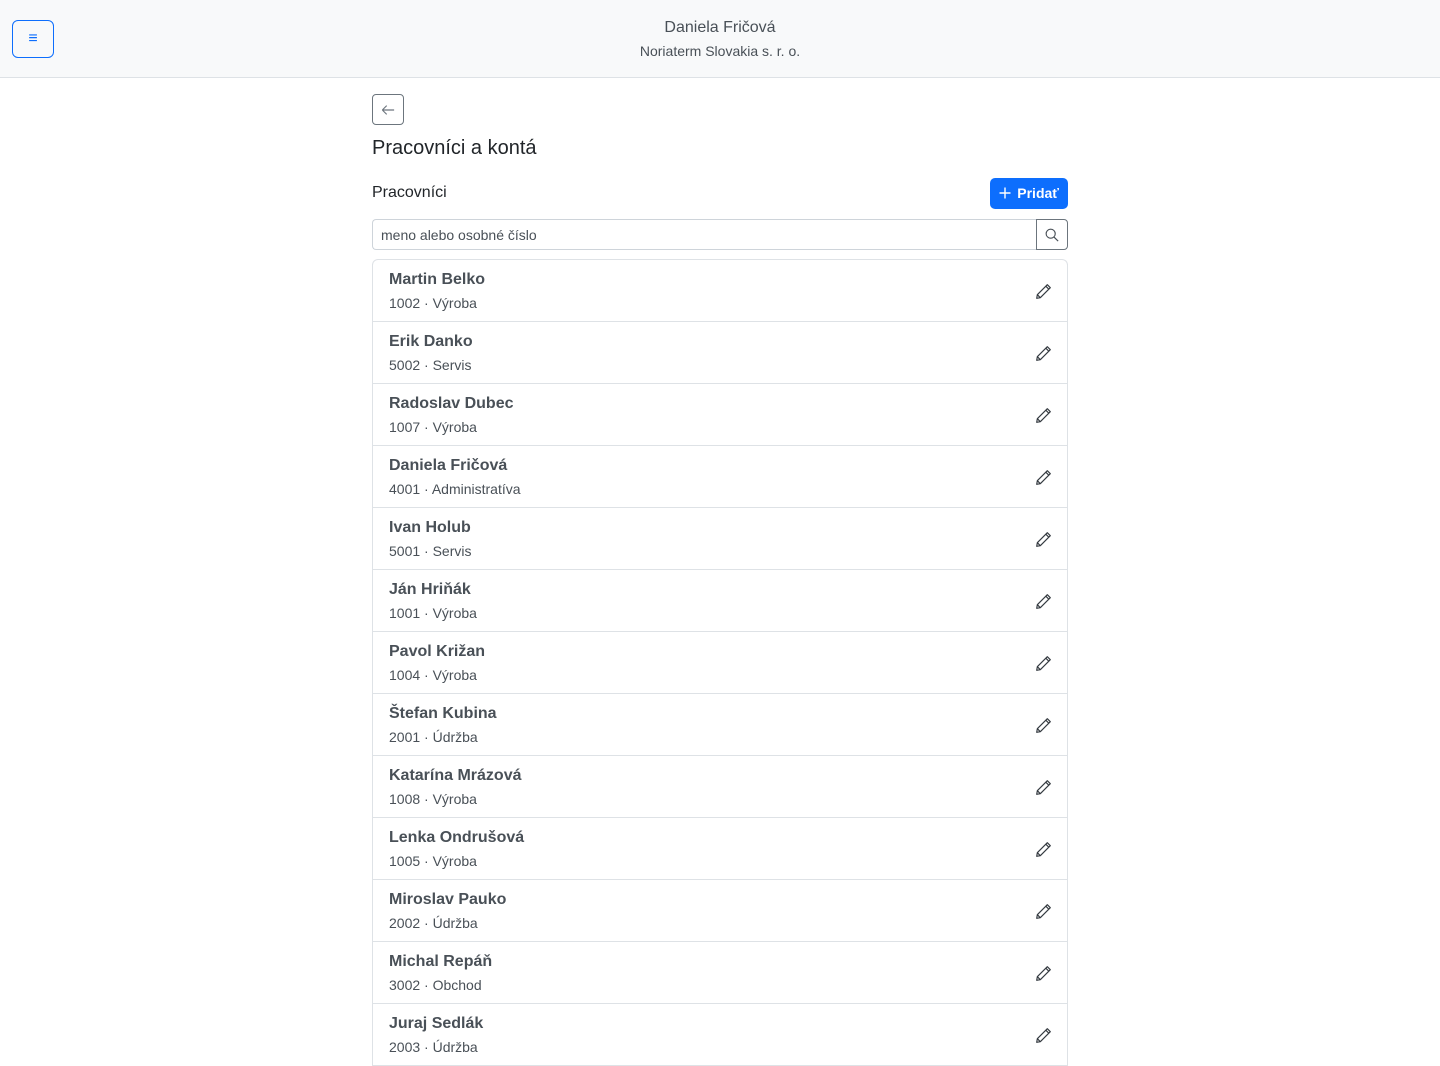 This screenshot has height=1066, width=1440. I want to click on workers-section-header: Pracovníci Pridať, so click(720, 193).